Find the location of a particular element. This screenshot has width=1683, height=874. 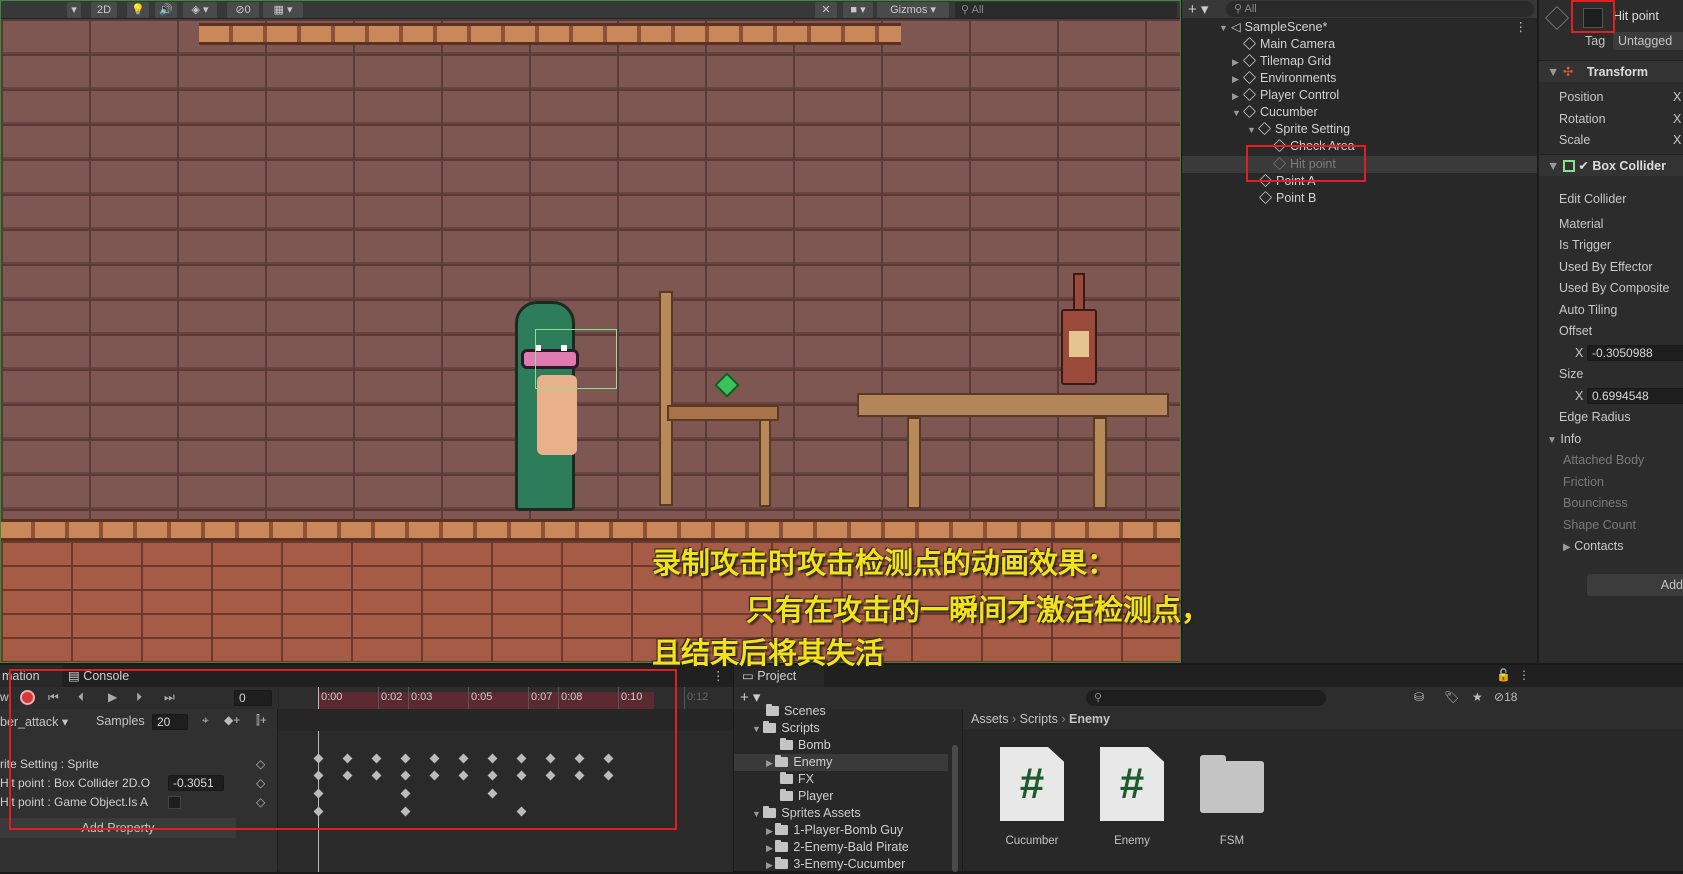

hierarchy-search-input: ⚲ All is located at coordinates (1380, 9).